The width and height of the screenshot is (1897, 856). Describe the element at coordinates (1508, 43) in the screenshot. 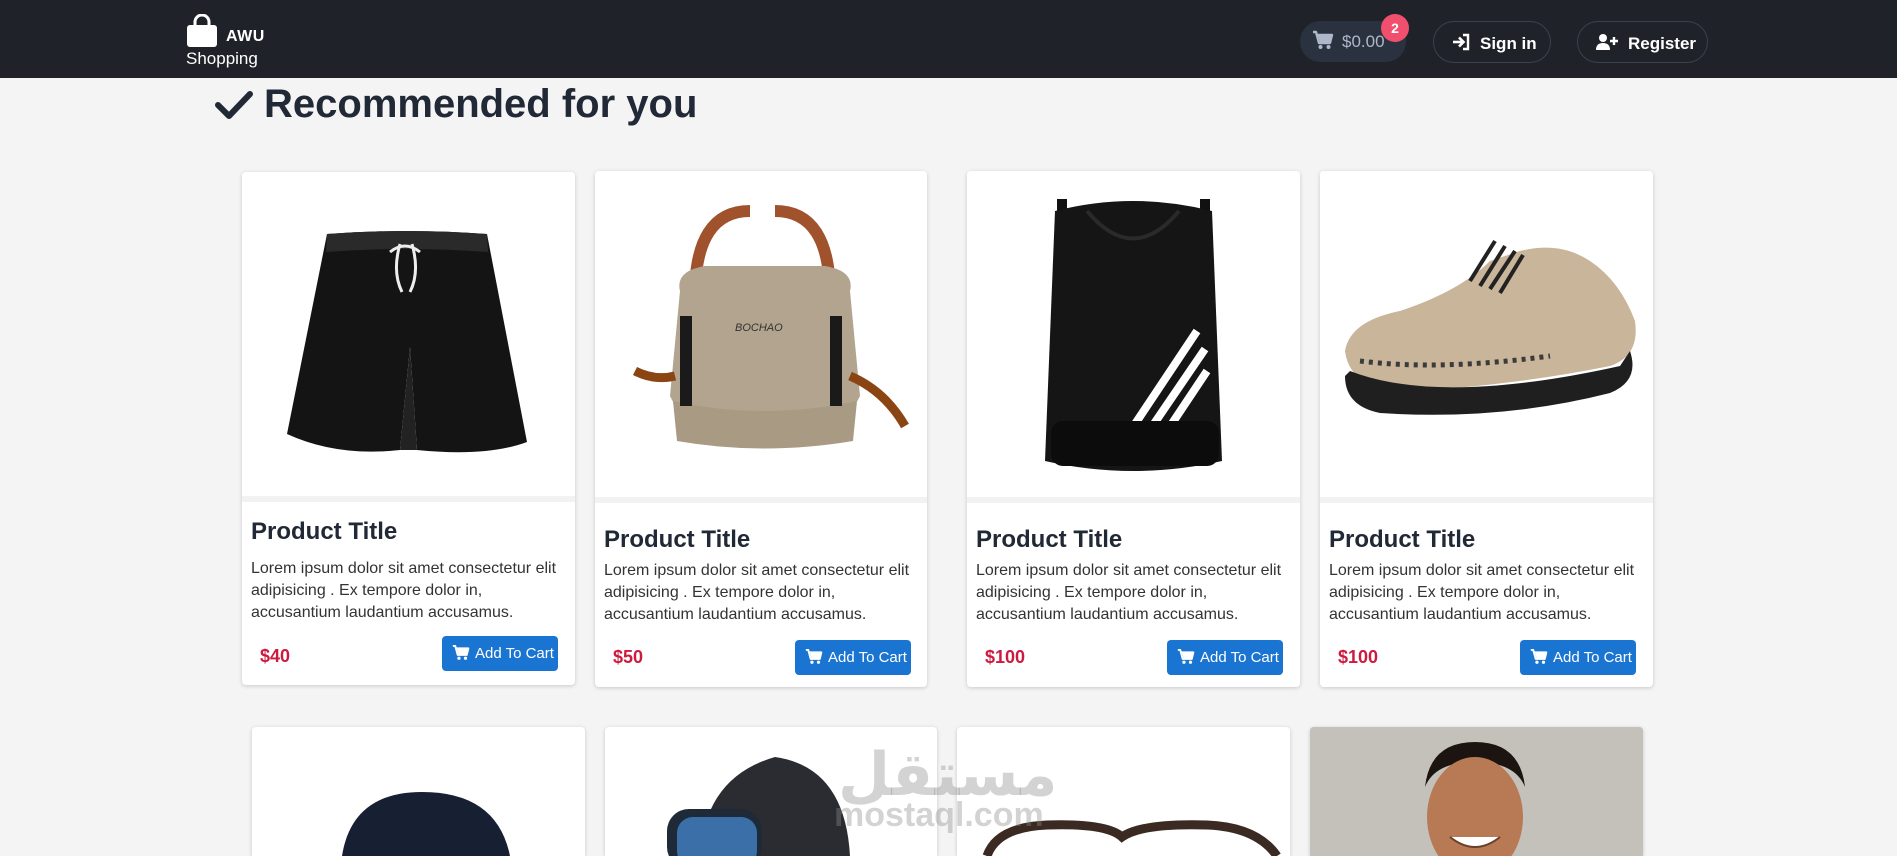

I see `sign-in-label: Sign in` at that location.